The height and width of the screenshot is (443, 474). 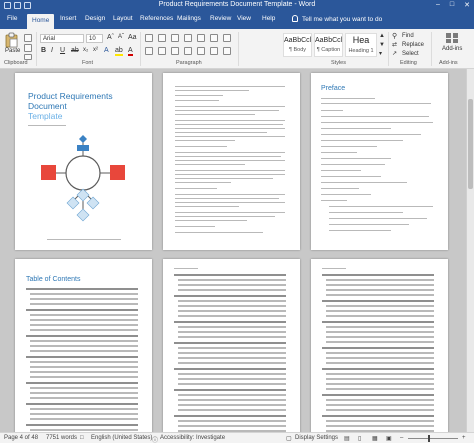 What do you see at coordinates (175, 38) in the screenshot?
I see `multilevel-list-icon` at bounding box center [175, 38].